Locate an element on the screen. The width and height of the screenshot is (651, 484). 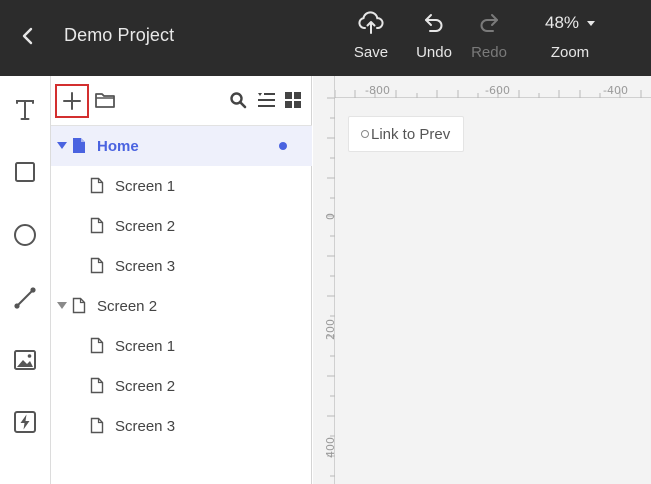
ruler-label: 400 is located at coordinates (330, 447).